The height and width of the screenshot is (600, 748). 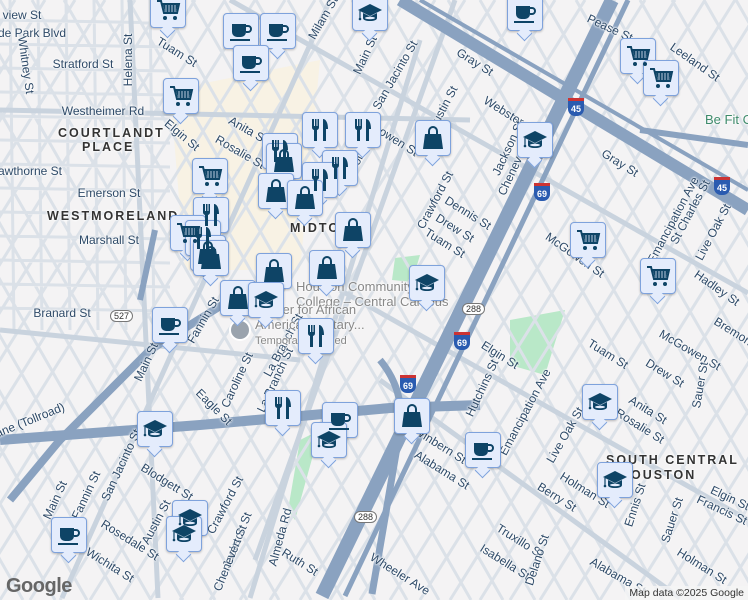 What do you see at coordinates (33, 33) in the screenshot?
I see `street-label: de Park Blvd` at bounding box center [33, 33].